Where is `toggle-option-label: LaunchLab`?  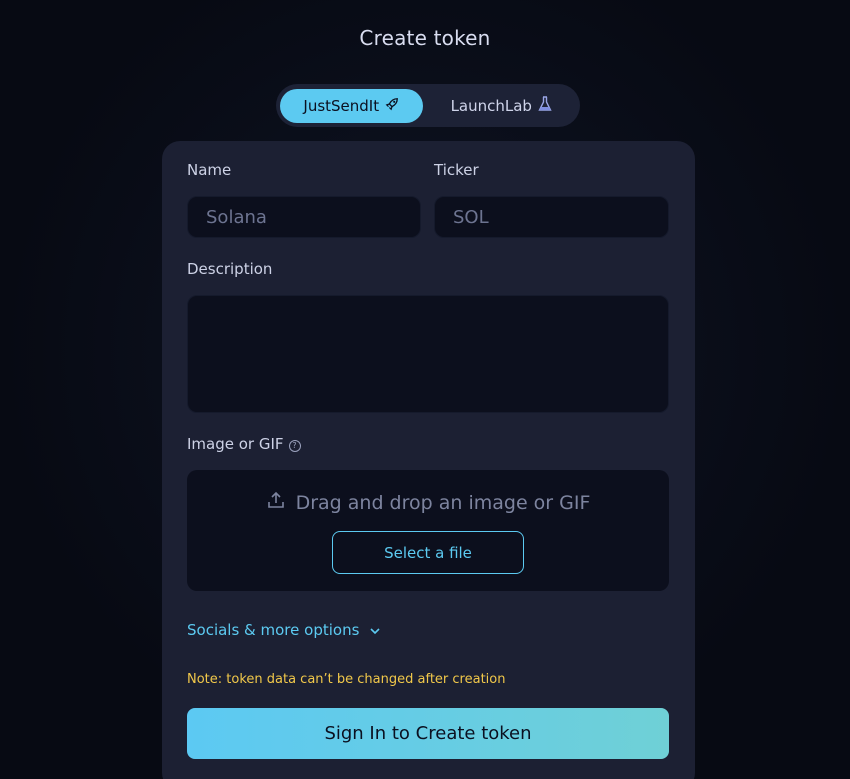
toggle-option-label: LaunchLab is located at coordinates (491, 105).